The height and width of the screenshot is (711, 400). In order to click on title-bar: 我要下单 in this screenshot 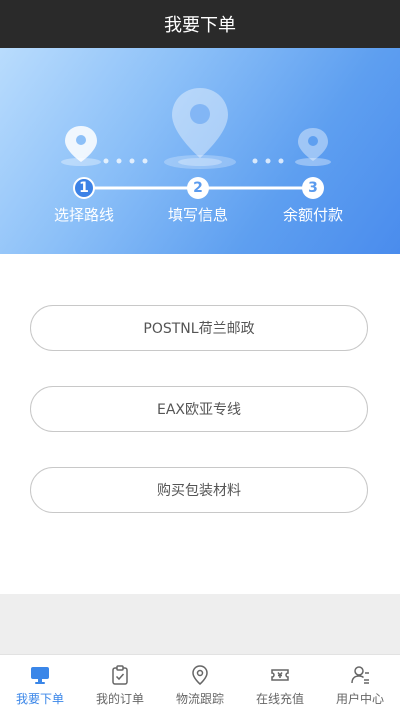, I will do `click(200, 24)`.